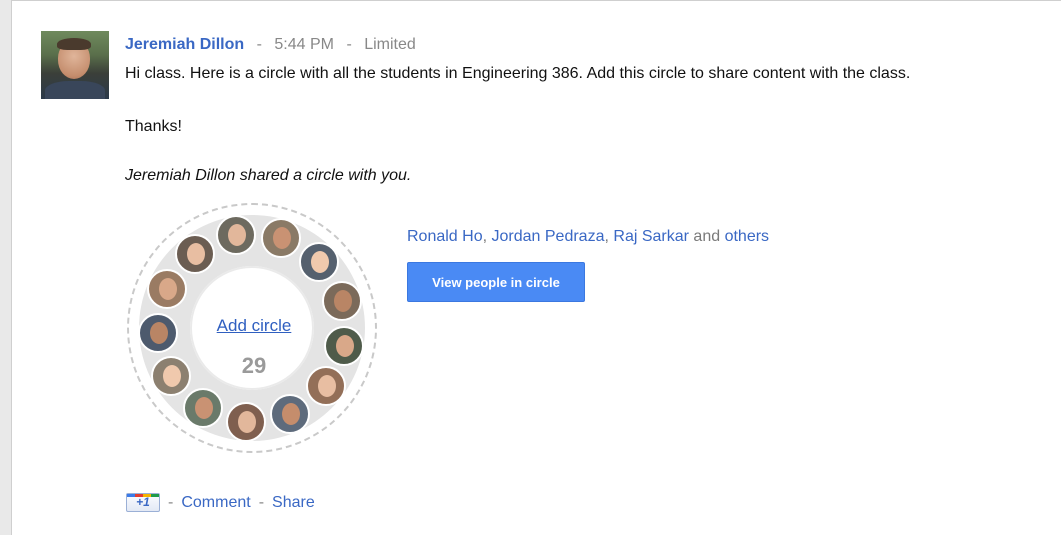 Image resolution: width=1061 pixels, height=535 pixels. What do you see at coordinates (254, 326) in the screenshot?
I see `add-circle-link: Add circle` at bounding box center [254, 326].